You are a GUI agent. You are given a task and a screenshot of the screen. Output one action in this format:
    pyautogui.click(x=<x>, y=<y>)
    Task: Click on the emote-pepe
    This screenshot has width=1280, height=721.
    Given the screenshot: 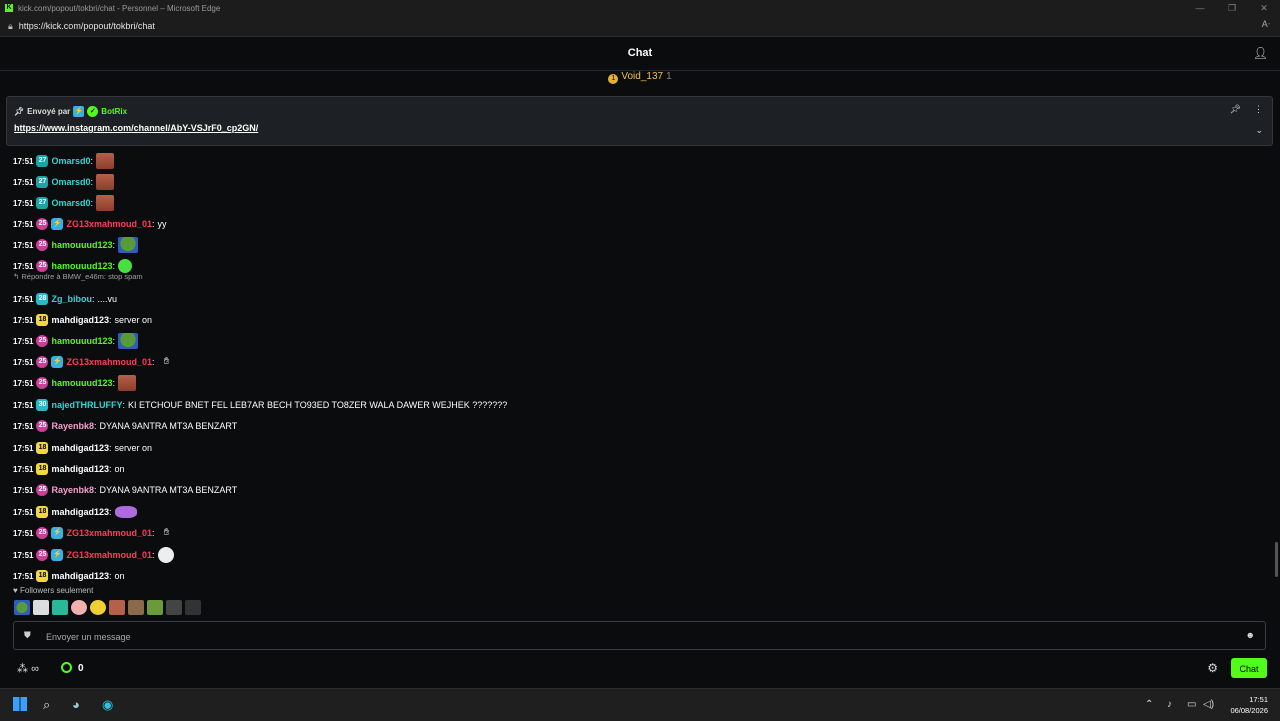 What is the action you would take?
    pyautogui.click(x=22, y=607)
    